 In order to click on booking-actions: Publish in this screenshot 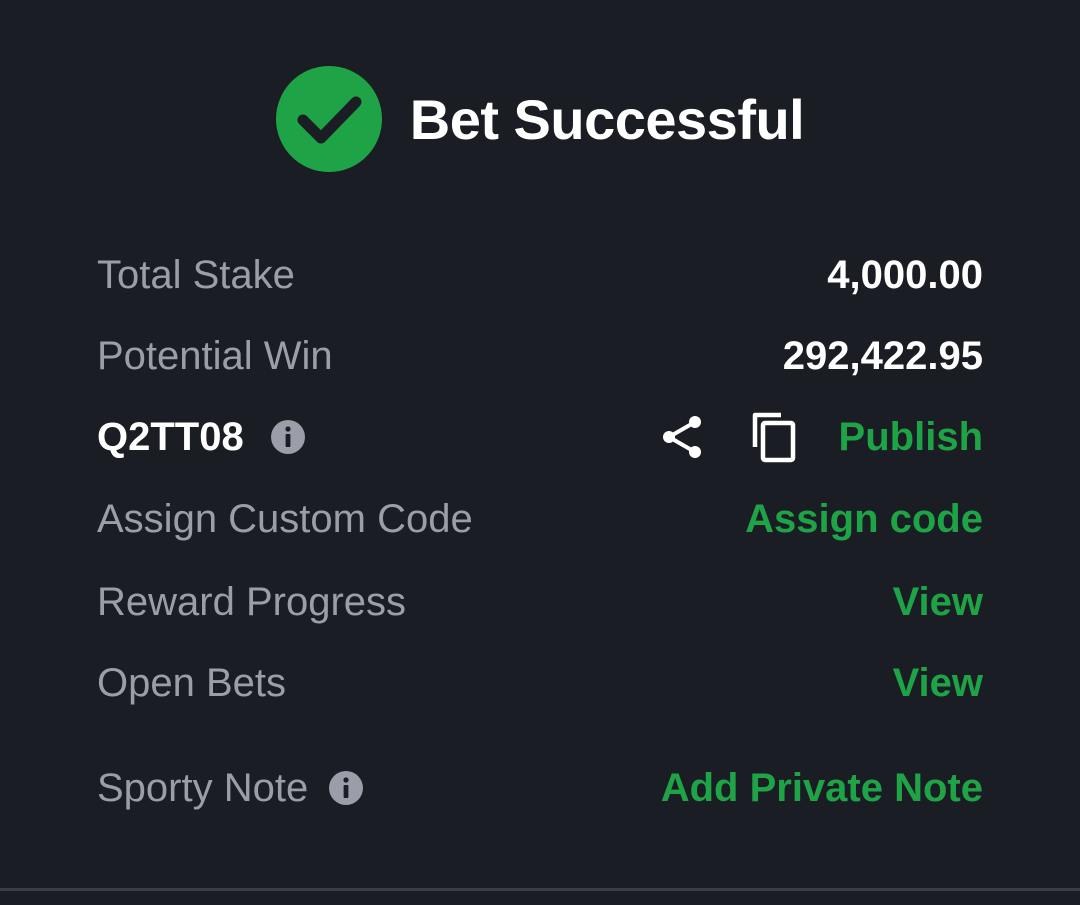, I will do `click(821, 437)`.